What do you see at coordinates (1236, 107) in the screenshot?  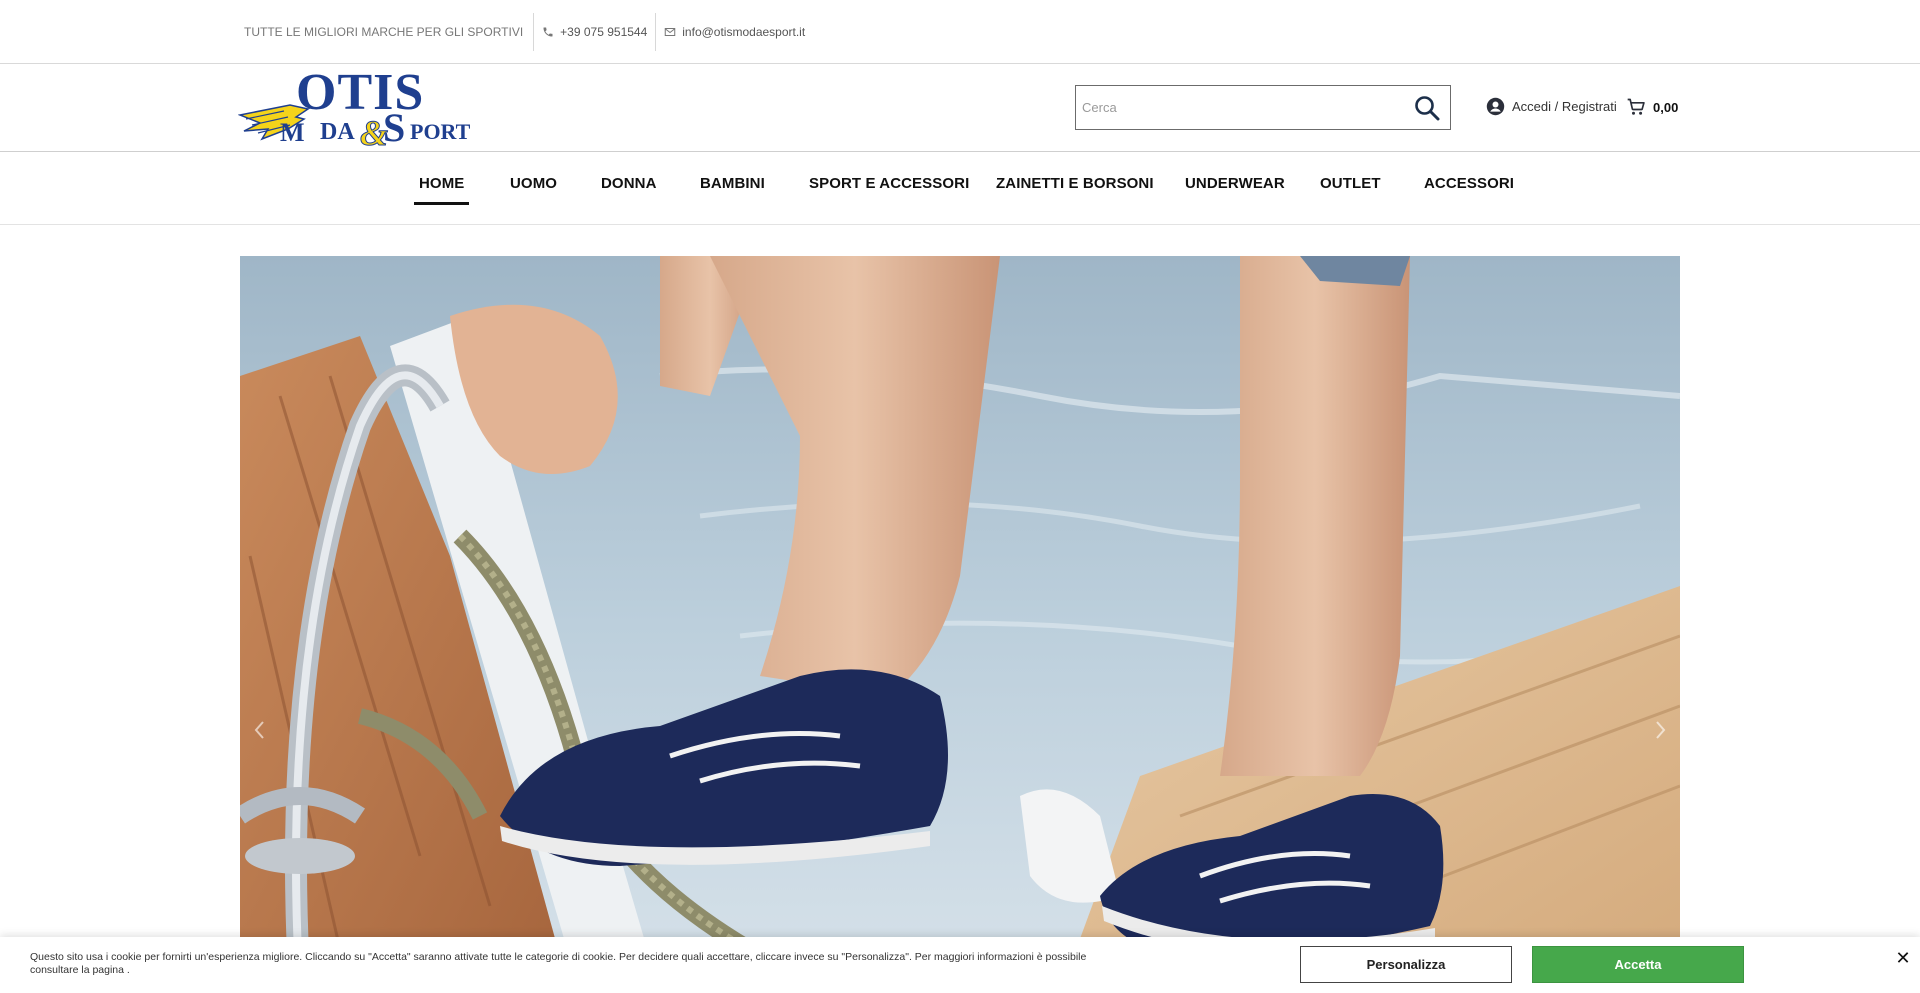 I see `search-input` at bounding box center [1236, 107].